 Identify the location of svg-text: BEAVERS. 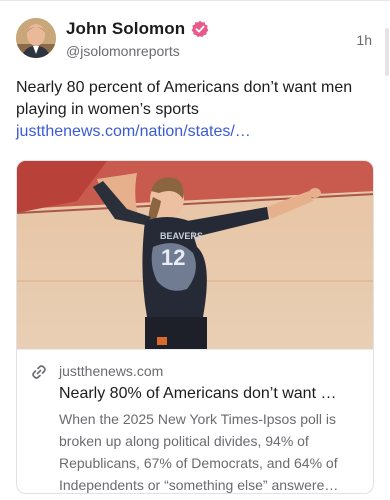
(181, 236).